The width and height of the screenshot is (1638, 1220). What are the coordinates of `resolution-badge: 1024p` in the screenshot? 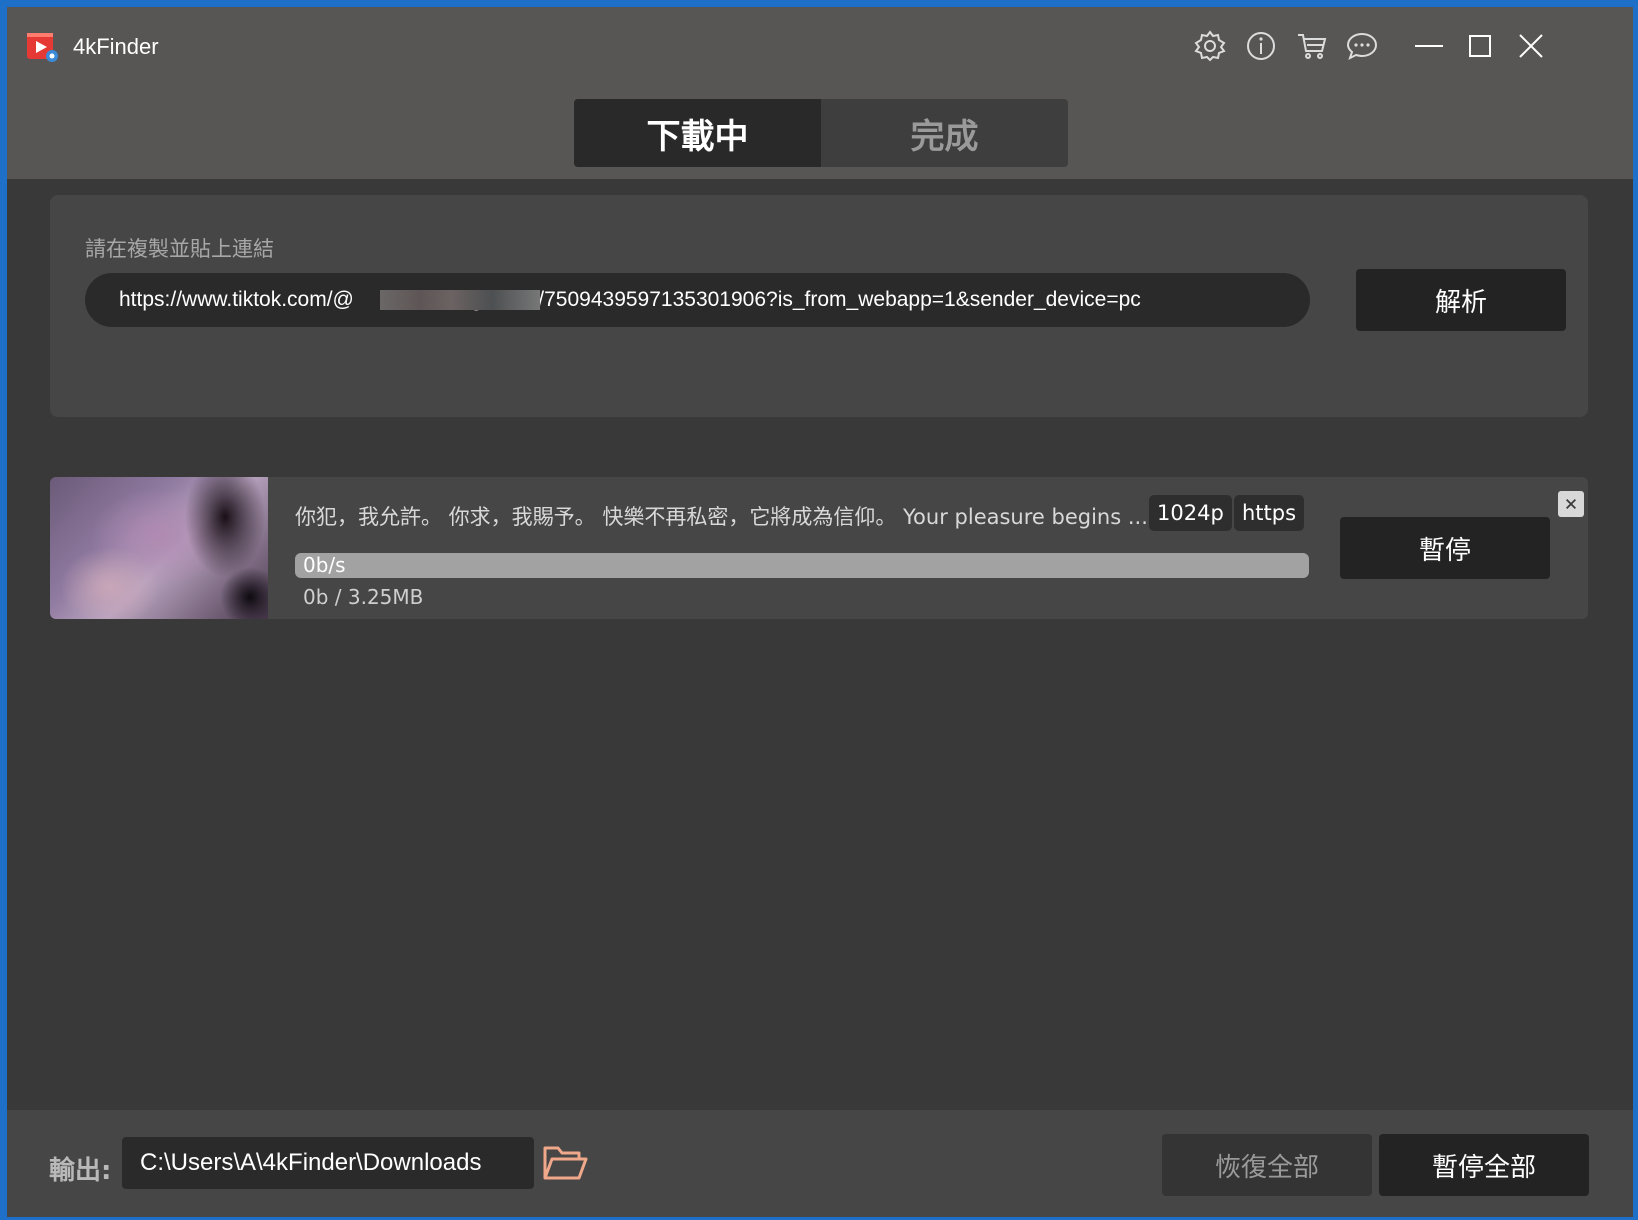 It's located at (1190, 513).